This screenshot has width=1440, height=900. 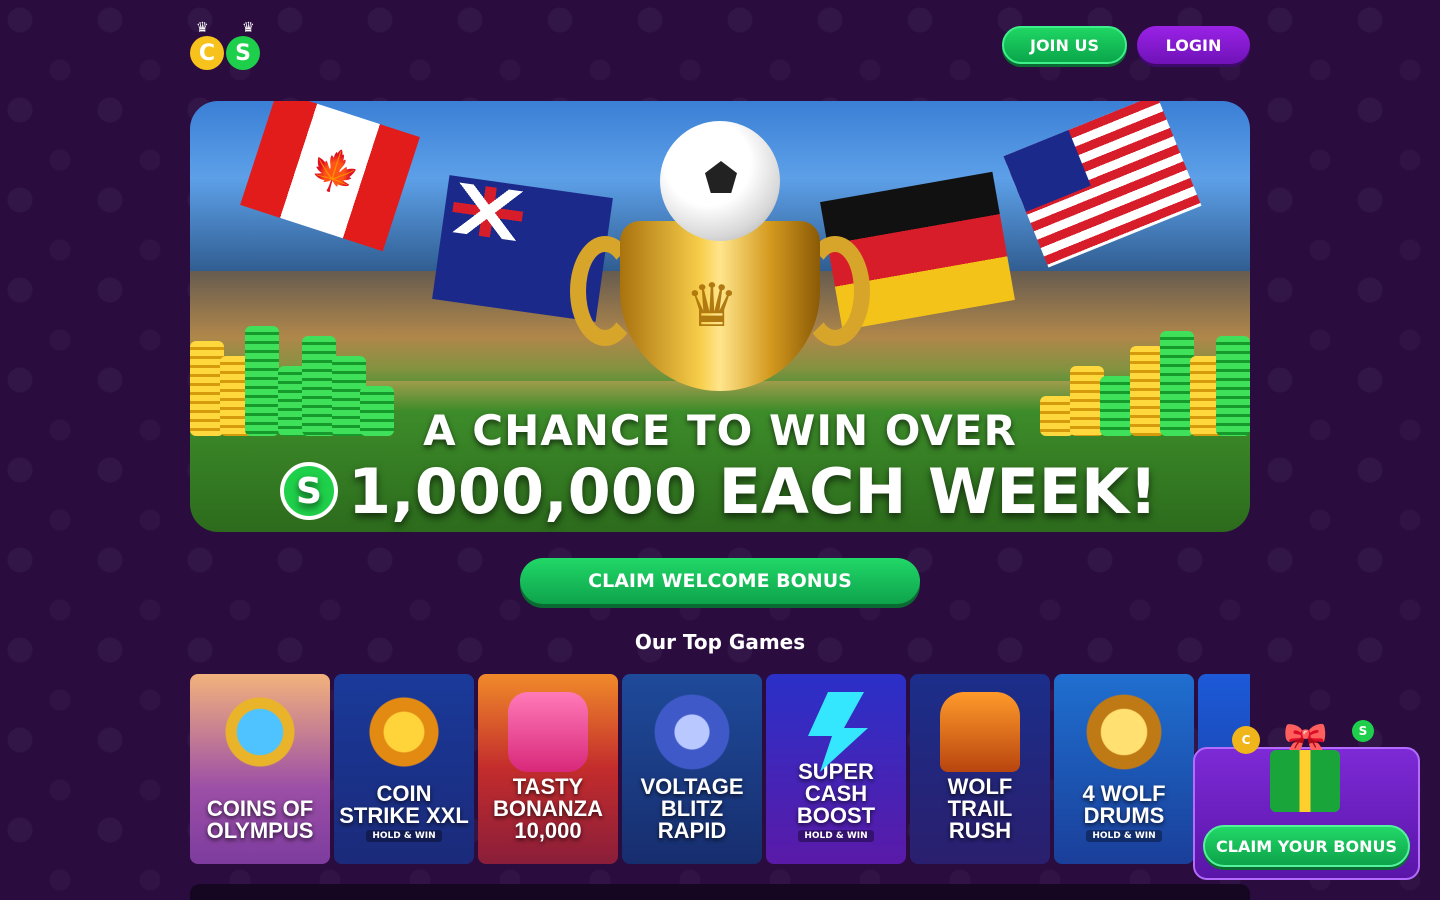 I want to click on coin-icon: S, so click(x=1363, y=731).